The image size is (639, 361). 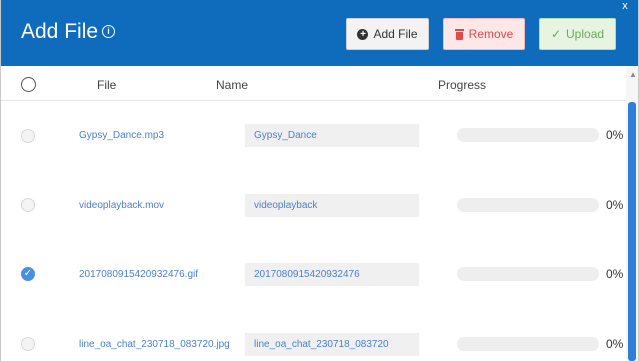 What do you see at coordinates (363, 34) in the screenshot?
I see `plus-circle-icon: +` at bounding box center [363, 34].